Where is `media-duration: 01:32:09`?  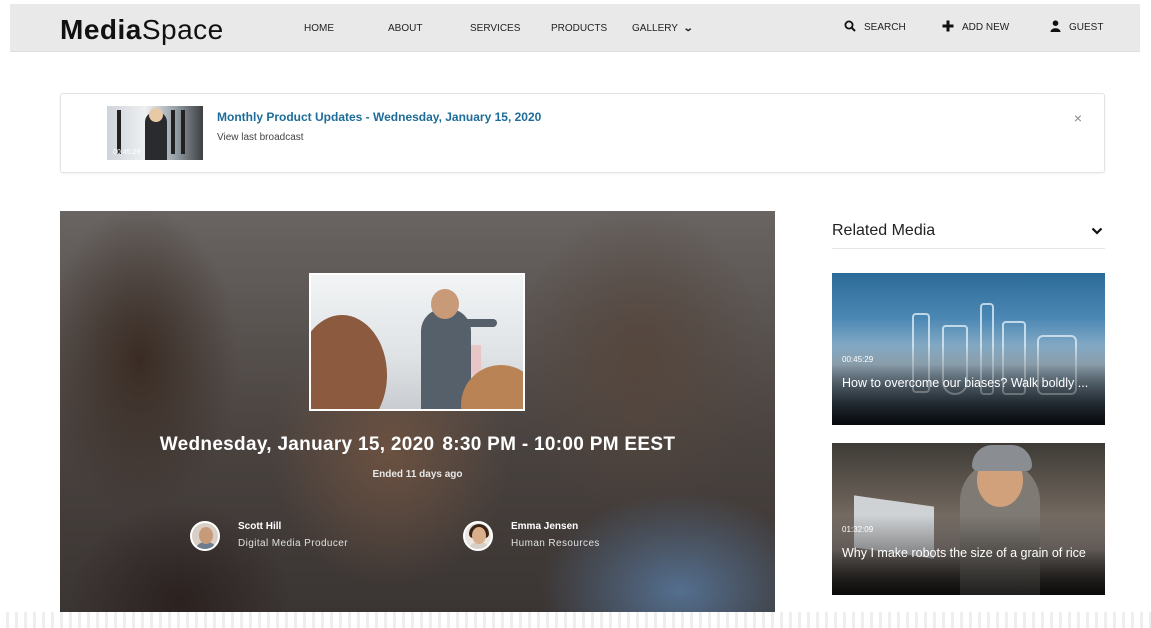 media-duration: 01:32:09 is located at coordinates (858, 529).